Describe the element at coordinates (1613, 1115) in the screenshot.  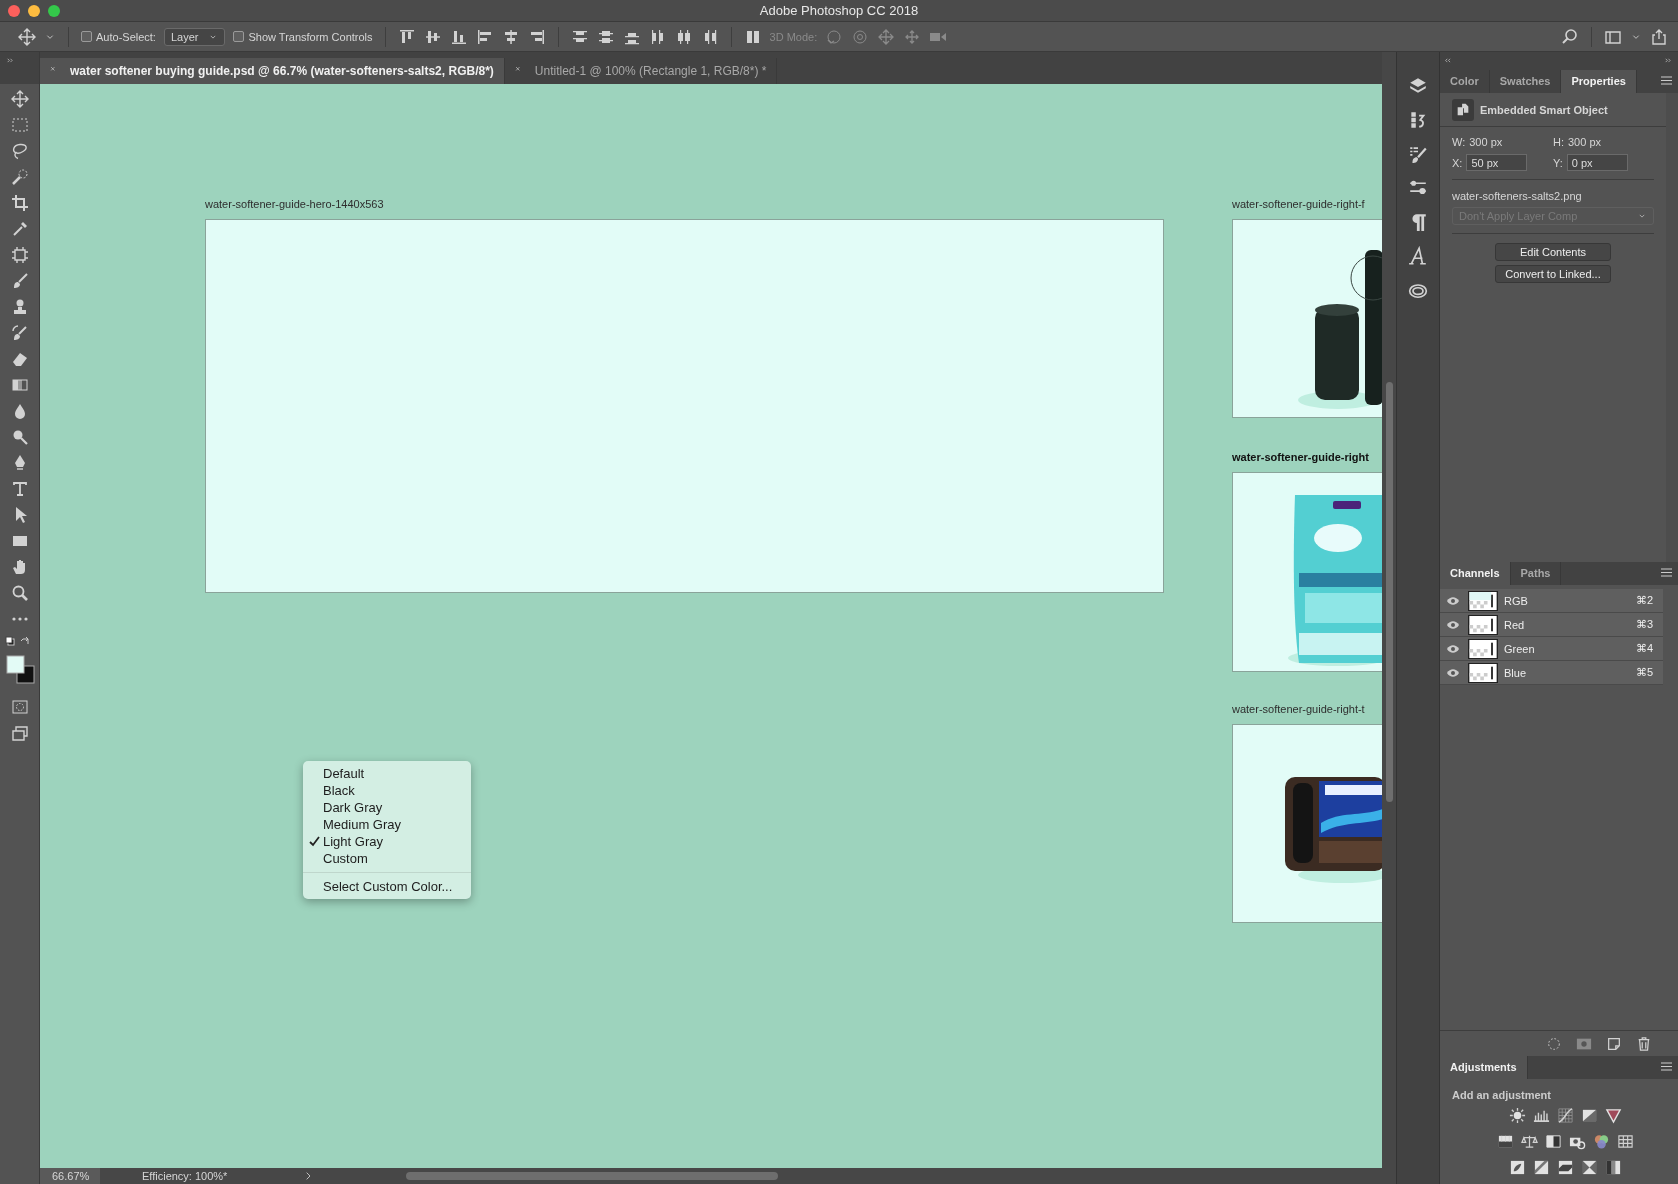
I see `vibrance-icon` at that location.